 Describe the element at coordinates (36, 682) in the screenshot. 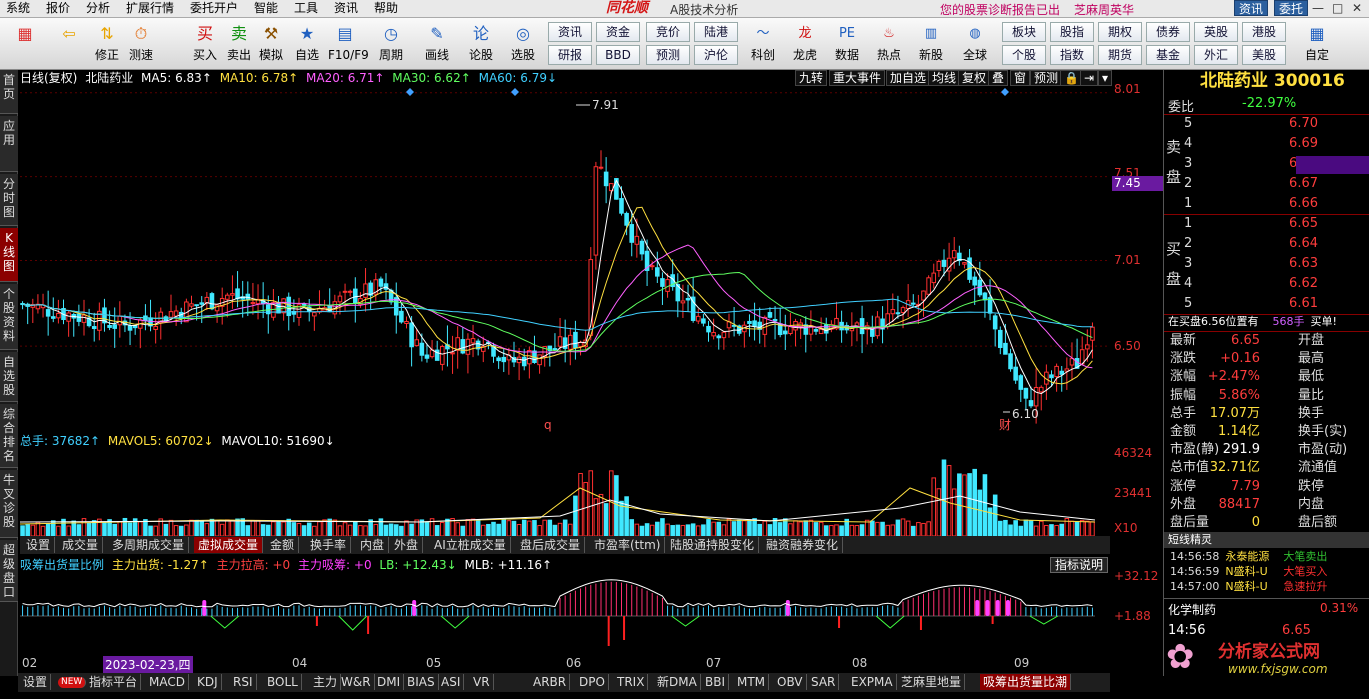

I see `indicator-tab: 设置` at that location.